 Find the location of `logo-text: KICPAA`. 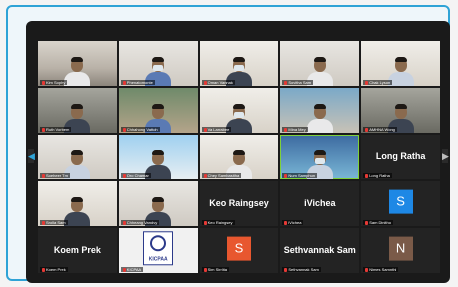

logo-text: KICPAA is located at coordinates (158, 258).